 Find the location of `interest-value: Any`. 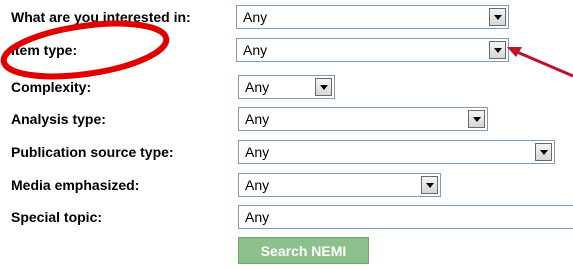

interest-value: Any is located at coordinates (255, 17).